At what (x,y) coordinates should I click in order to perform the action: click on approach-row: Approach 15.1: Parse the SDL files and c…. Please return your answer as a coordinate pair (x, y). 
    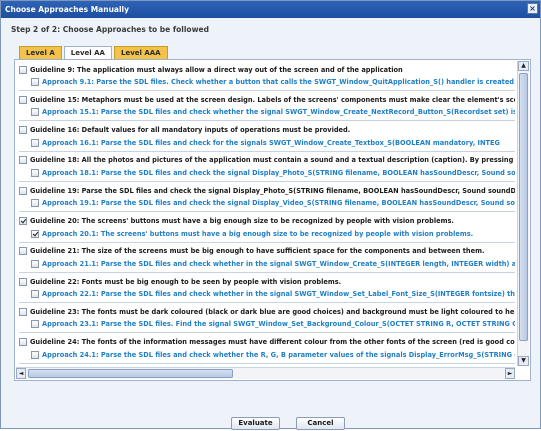
    Looking at the image, I should click on (267, 112).